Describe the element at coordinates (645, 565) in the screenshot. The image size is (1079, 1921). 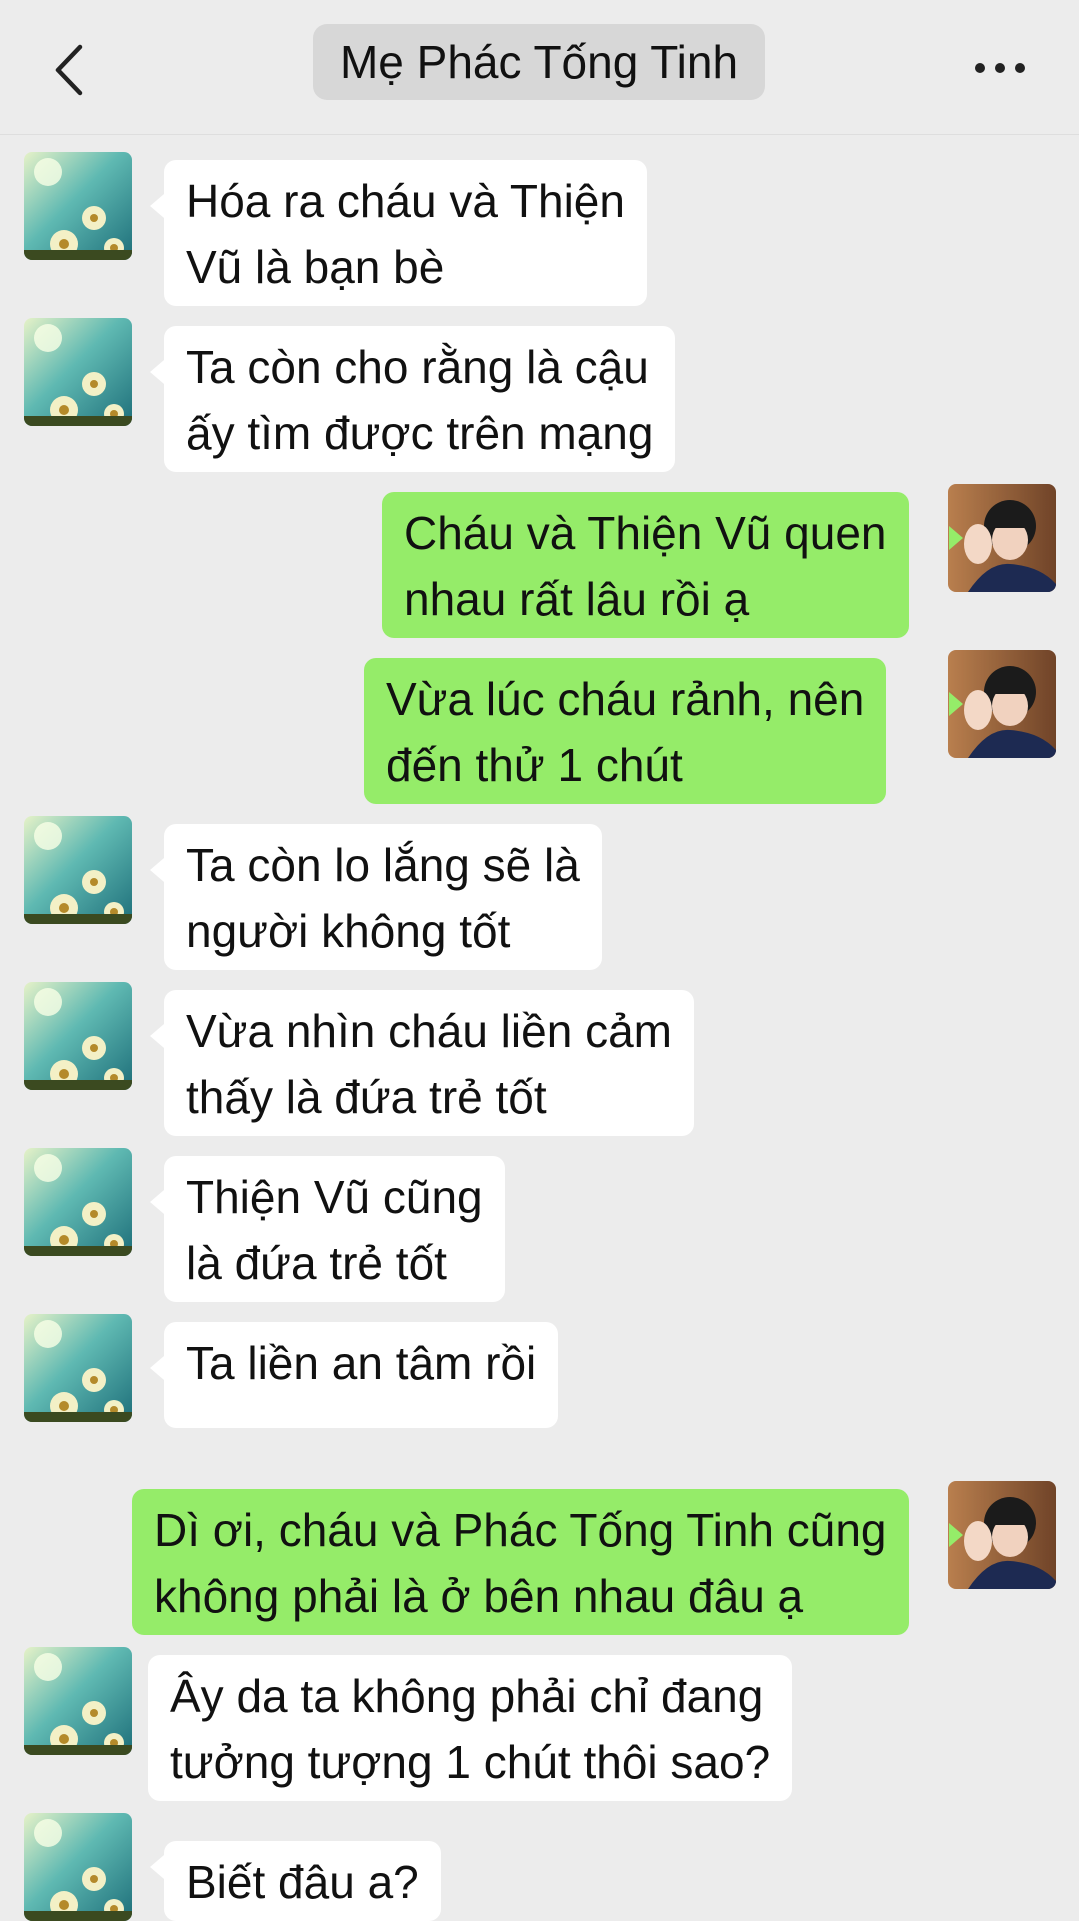
I see `outgoing-message: Cháu và Thiện Vũ quen nhau rất lâu rồi ạ` at that location.